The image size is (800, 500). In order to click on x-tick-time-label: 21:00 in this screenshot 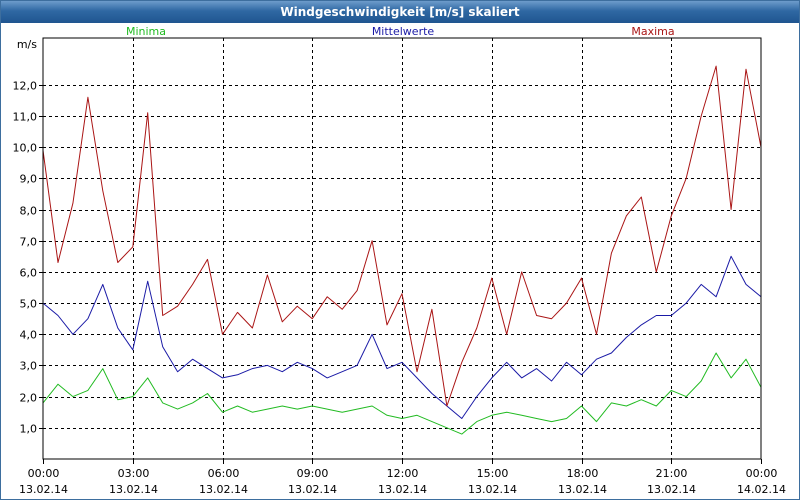, I will do `click(672, 473)`.